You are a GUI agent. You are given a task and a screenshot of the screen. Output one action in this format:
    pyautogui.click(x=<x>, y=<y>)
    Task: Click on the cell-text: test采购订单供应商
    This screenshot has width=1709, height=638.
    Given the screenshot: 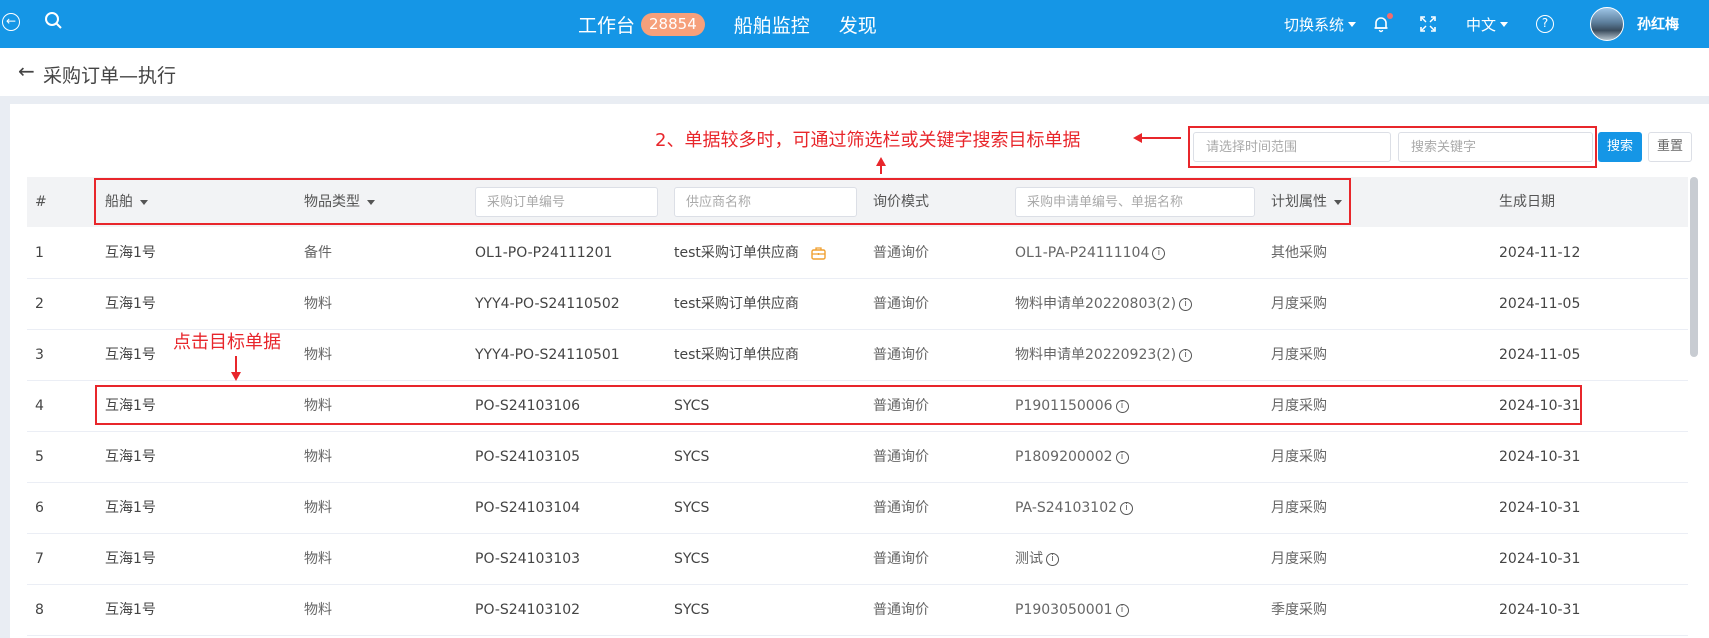 What is the action you would take?
    pyautogui.click(x=736, y=355)
    